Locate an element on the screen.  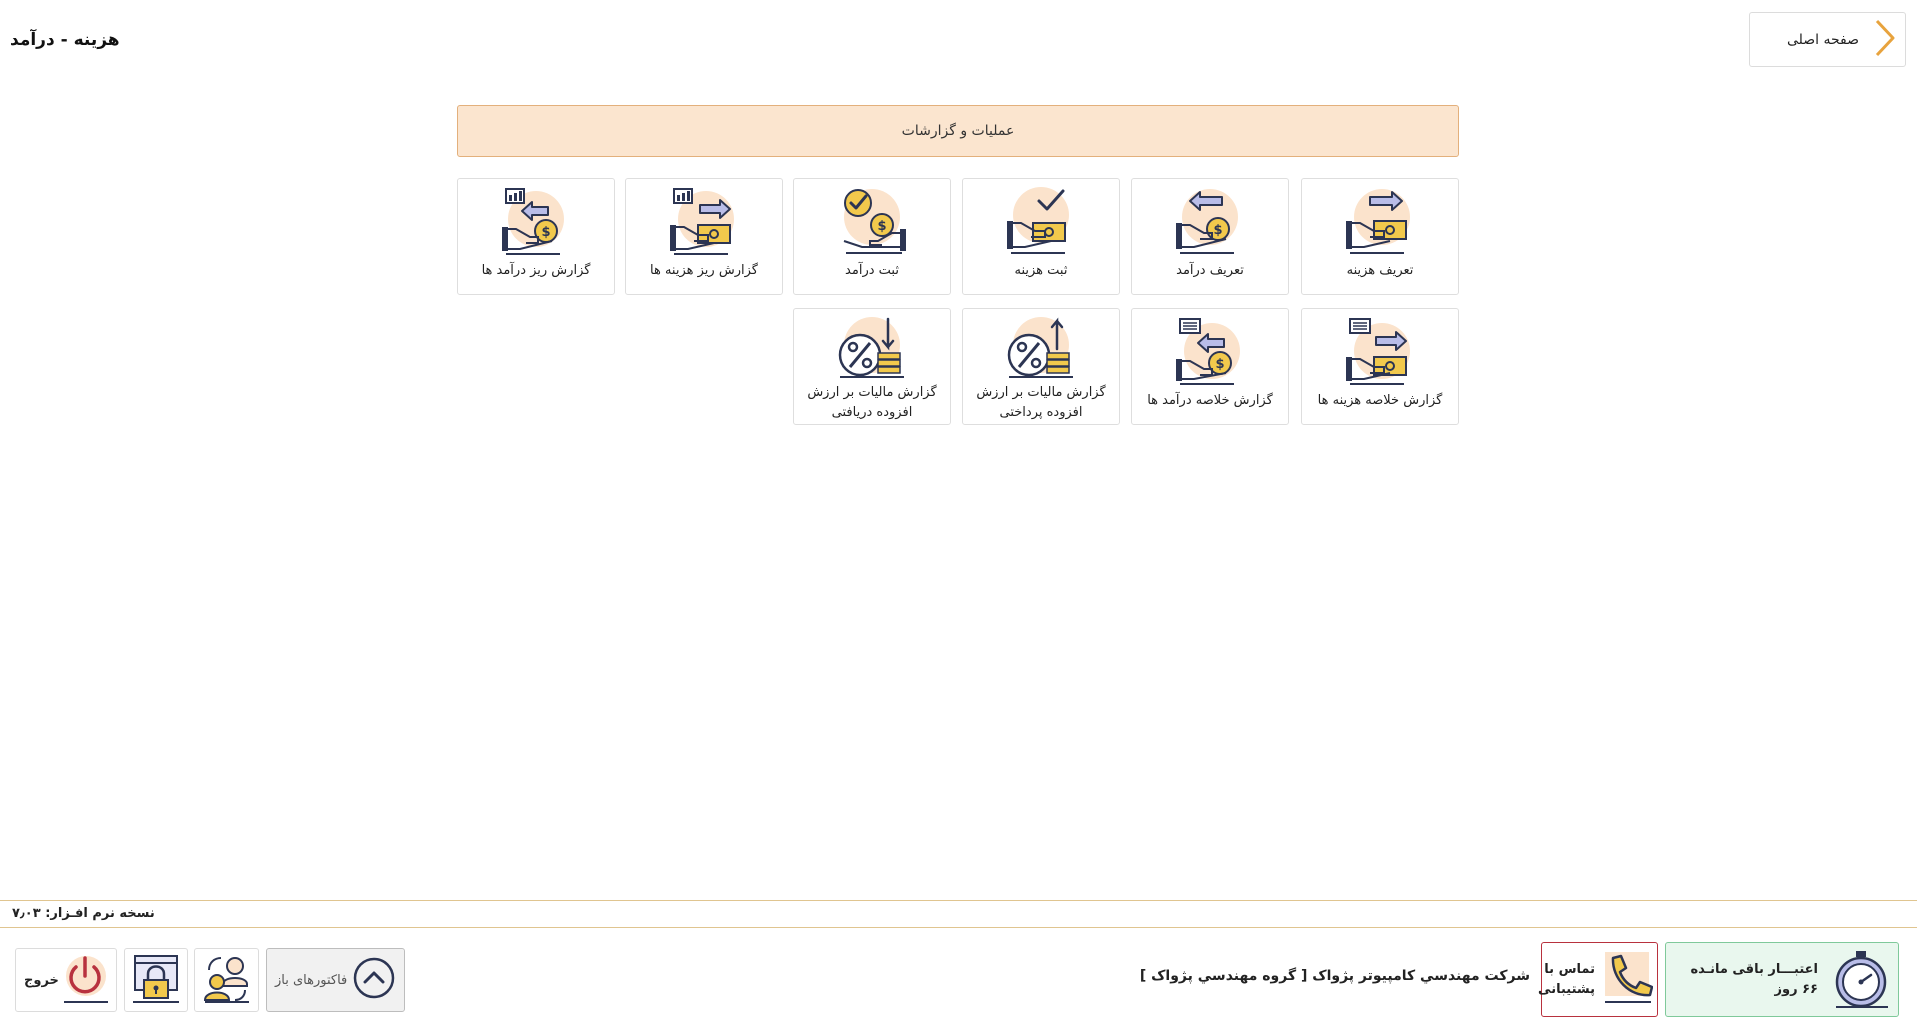
contact-support-line2: پشتیبانی is located at coordinates (1566, 989).